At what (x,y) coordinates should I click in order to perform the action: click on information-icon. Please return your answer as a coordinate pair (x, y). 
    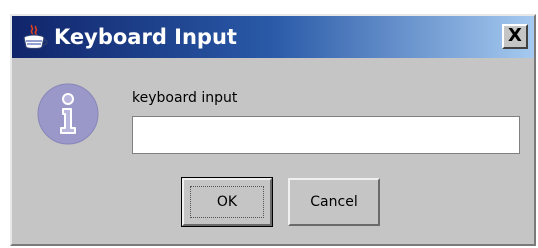
    Looking at the image, I should click on (68, 114).